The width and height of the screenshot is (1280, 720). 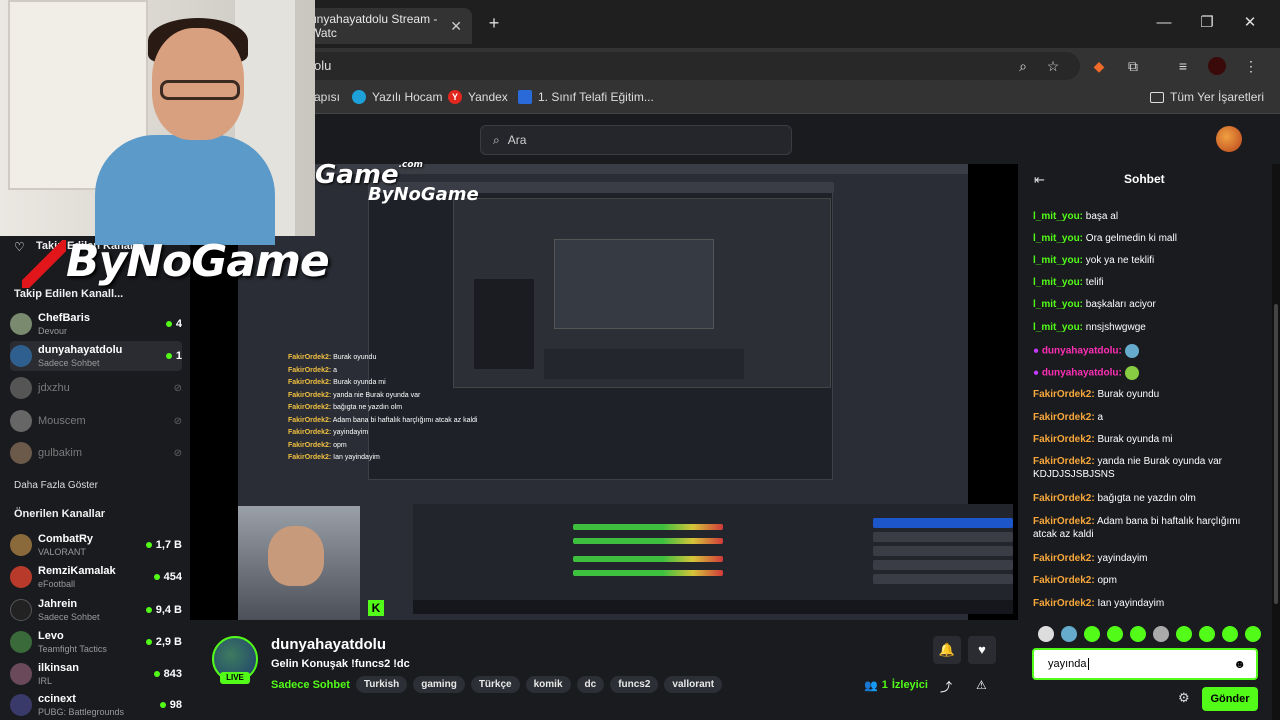 What do you see at coordinates (1053, 66) in the screenshot?
I see `bookmark-star-icon: ☆` at bounding box center [1053, 66].